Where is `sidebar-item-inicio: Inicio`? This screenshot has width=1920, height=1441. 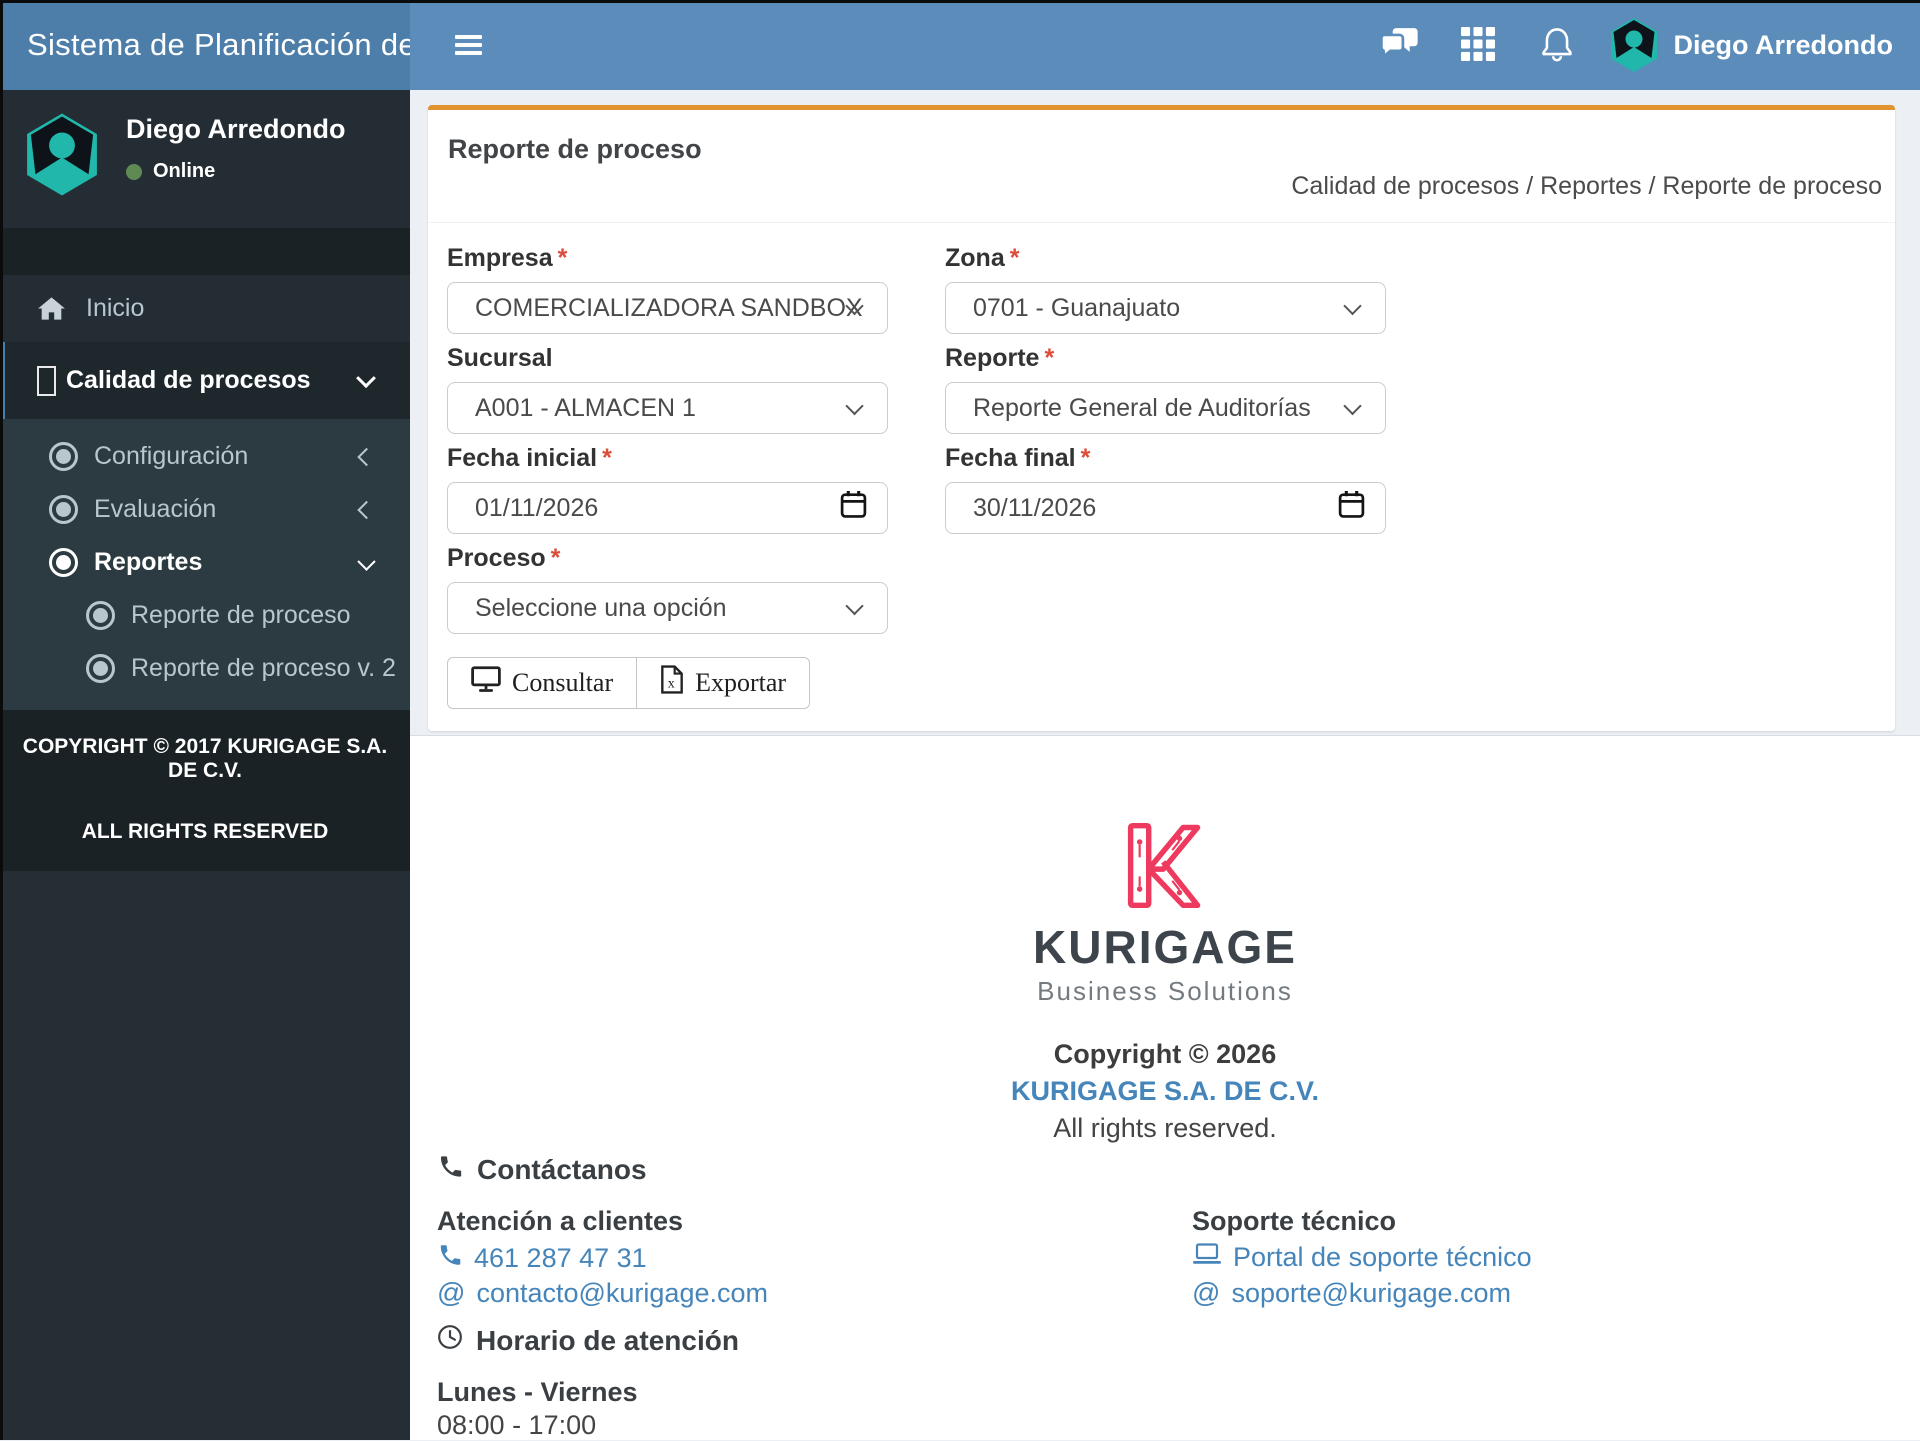
sidebar-item-inicio: Inicio is located at coordinates (205, 308).